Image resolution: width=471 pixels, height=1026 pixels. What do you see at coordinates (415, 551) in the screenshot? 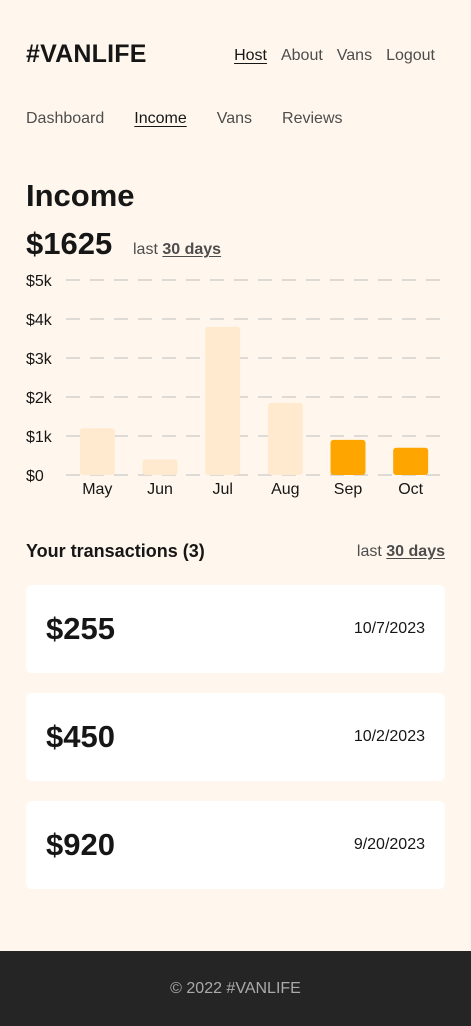
I see `transactions-period-link: 30 days` at bounding box center [415, 551].